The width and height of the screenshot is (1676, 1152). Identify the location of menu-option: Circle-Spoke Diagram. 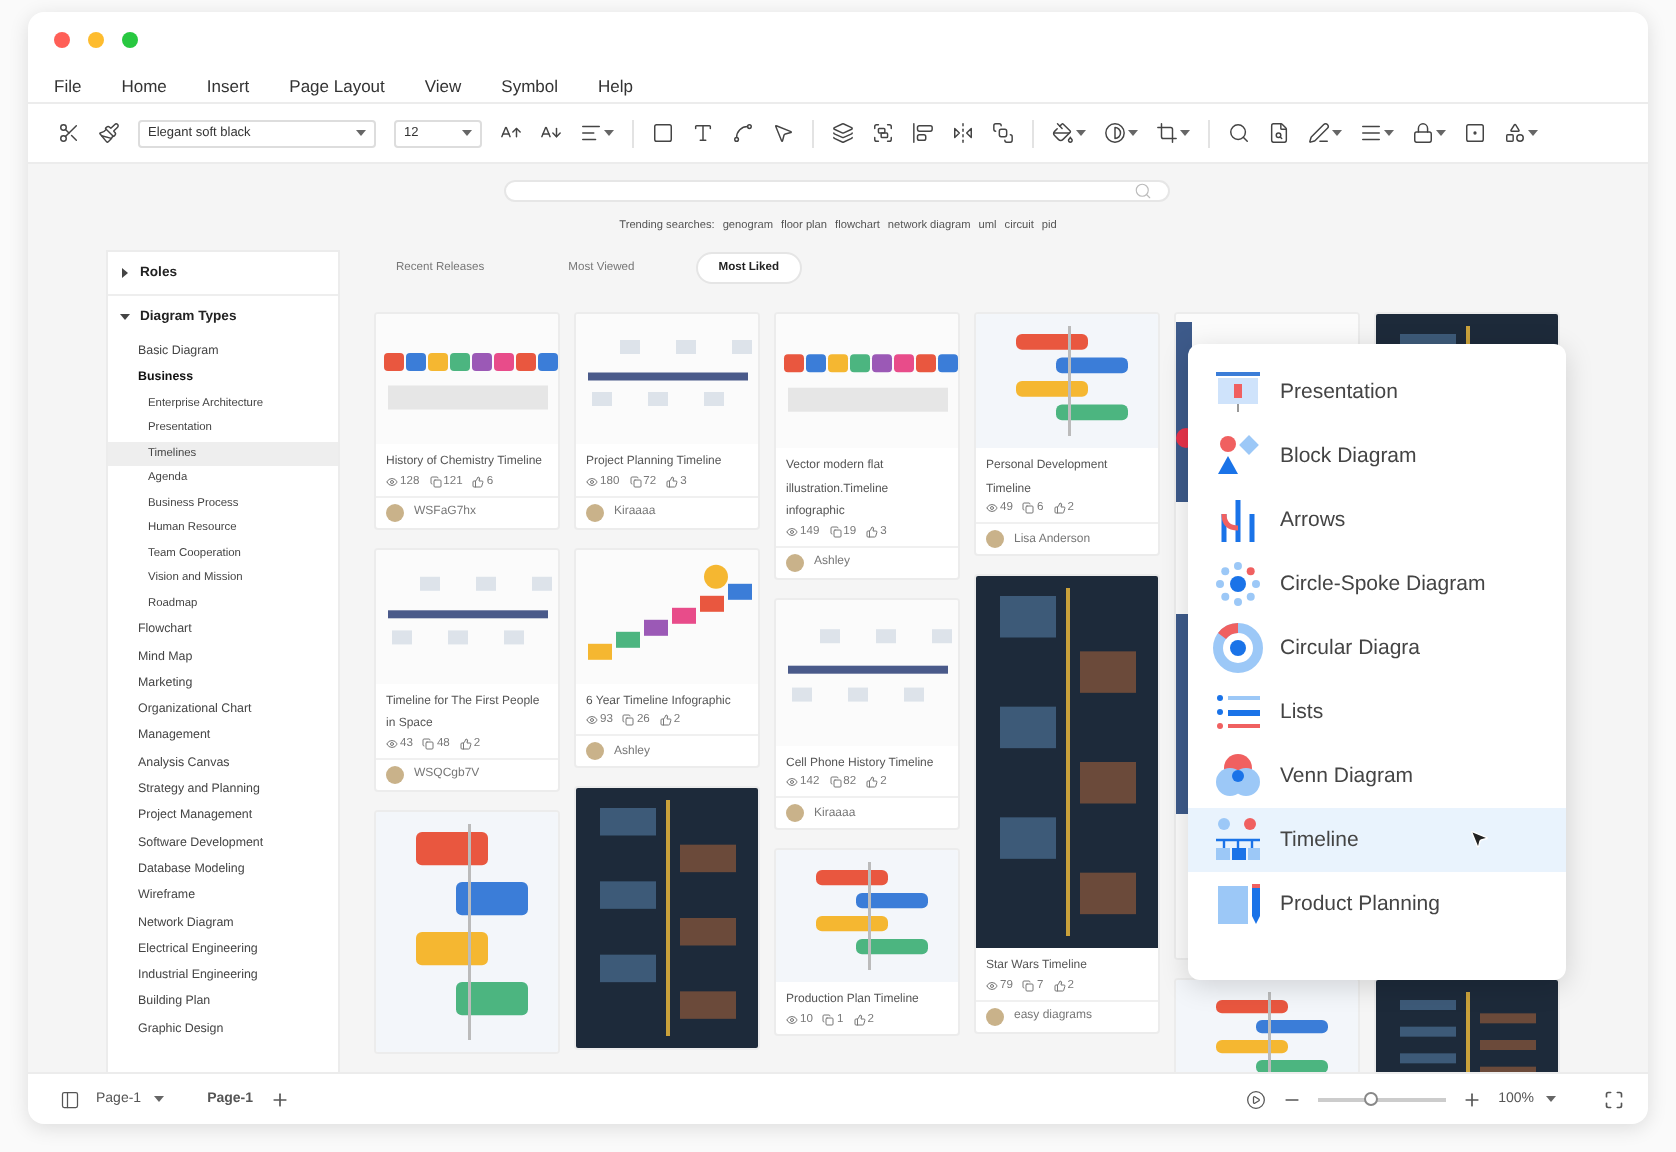
(1377, 584).